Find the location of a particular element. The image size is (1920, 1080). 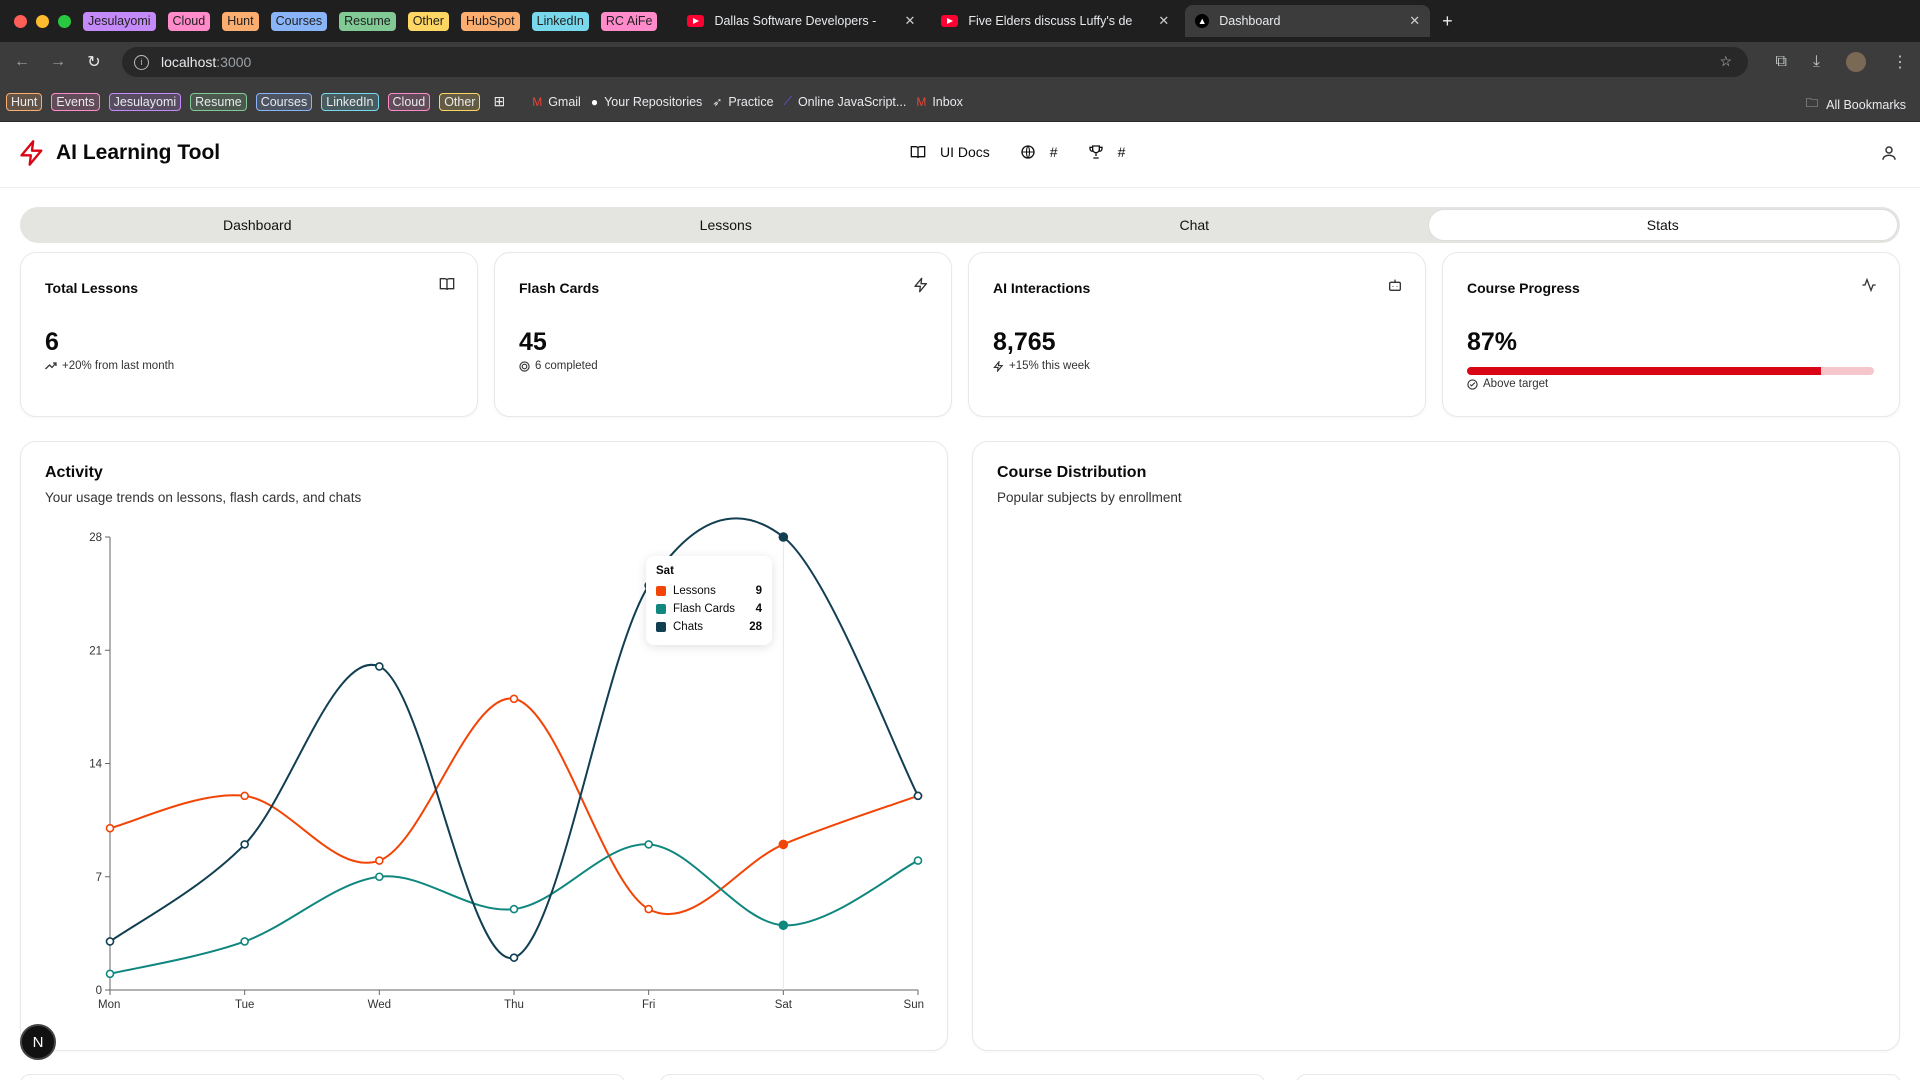

series-line-lessons is located at coordinates (514, 806).